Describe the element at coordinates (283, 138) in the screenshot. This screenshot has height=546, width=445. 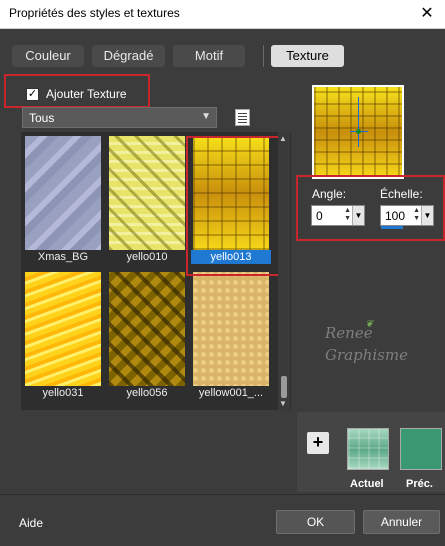
I see `scroll-up-icon: ▲` at that location.